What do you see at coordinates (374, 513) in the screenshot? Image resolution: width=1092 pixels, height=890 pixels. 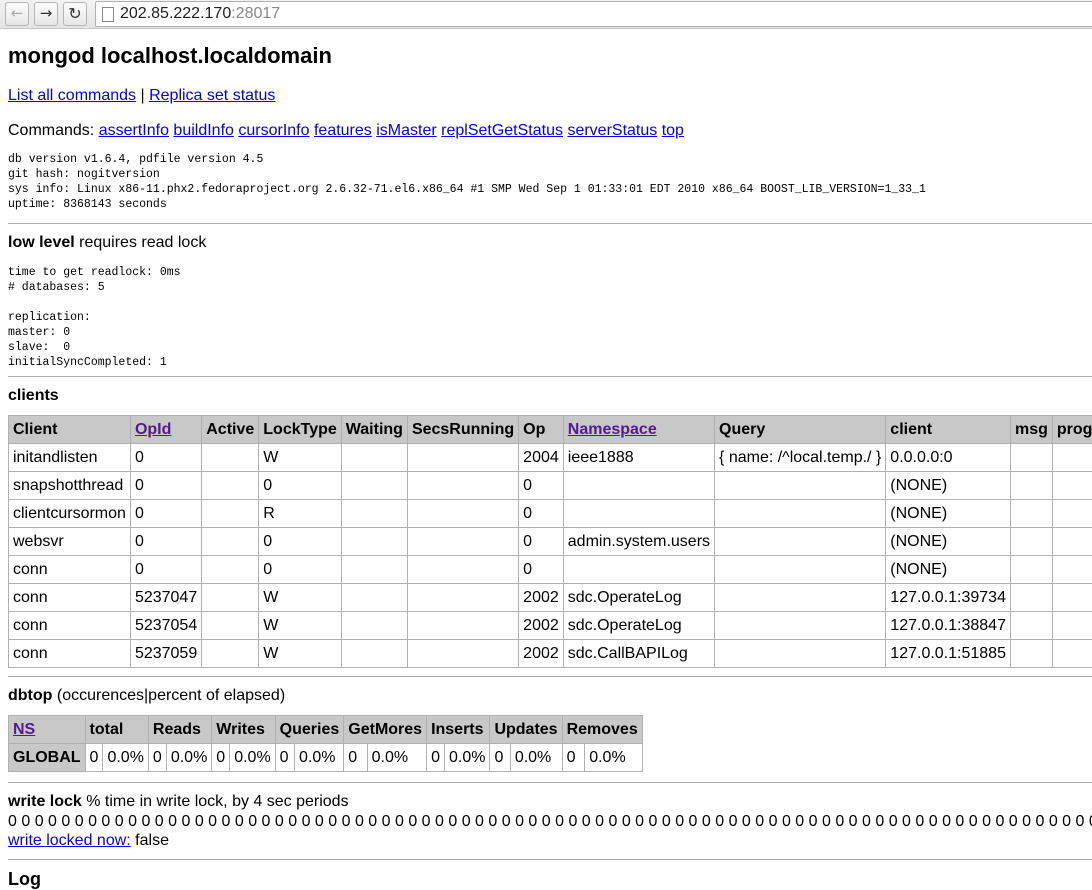 I see `cell-waiting` at bounding box center [374, 513].